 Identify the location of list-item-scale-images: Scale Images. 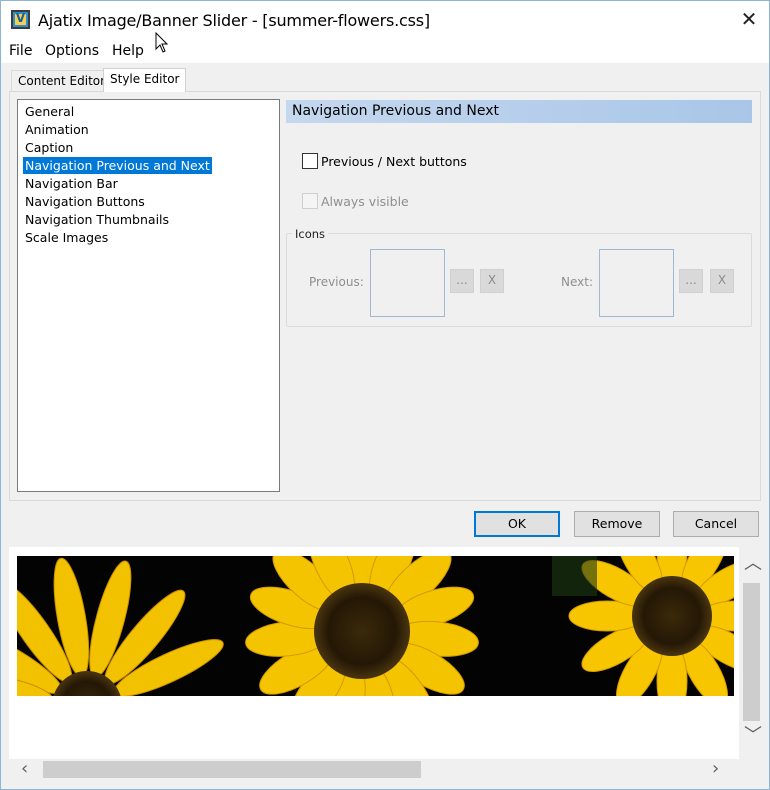
(66, 237).